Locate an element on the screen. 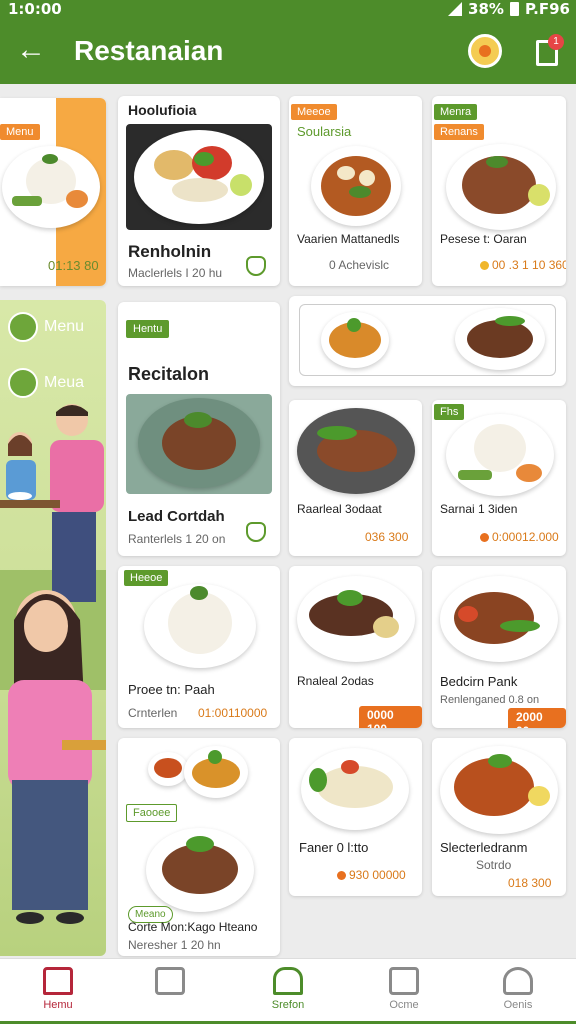 The height and width of the screenshot is (1024, 576). dish-tag: Menra is located at coordinates (456, 112).